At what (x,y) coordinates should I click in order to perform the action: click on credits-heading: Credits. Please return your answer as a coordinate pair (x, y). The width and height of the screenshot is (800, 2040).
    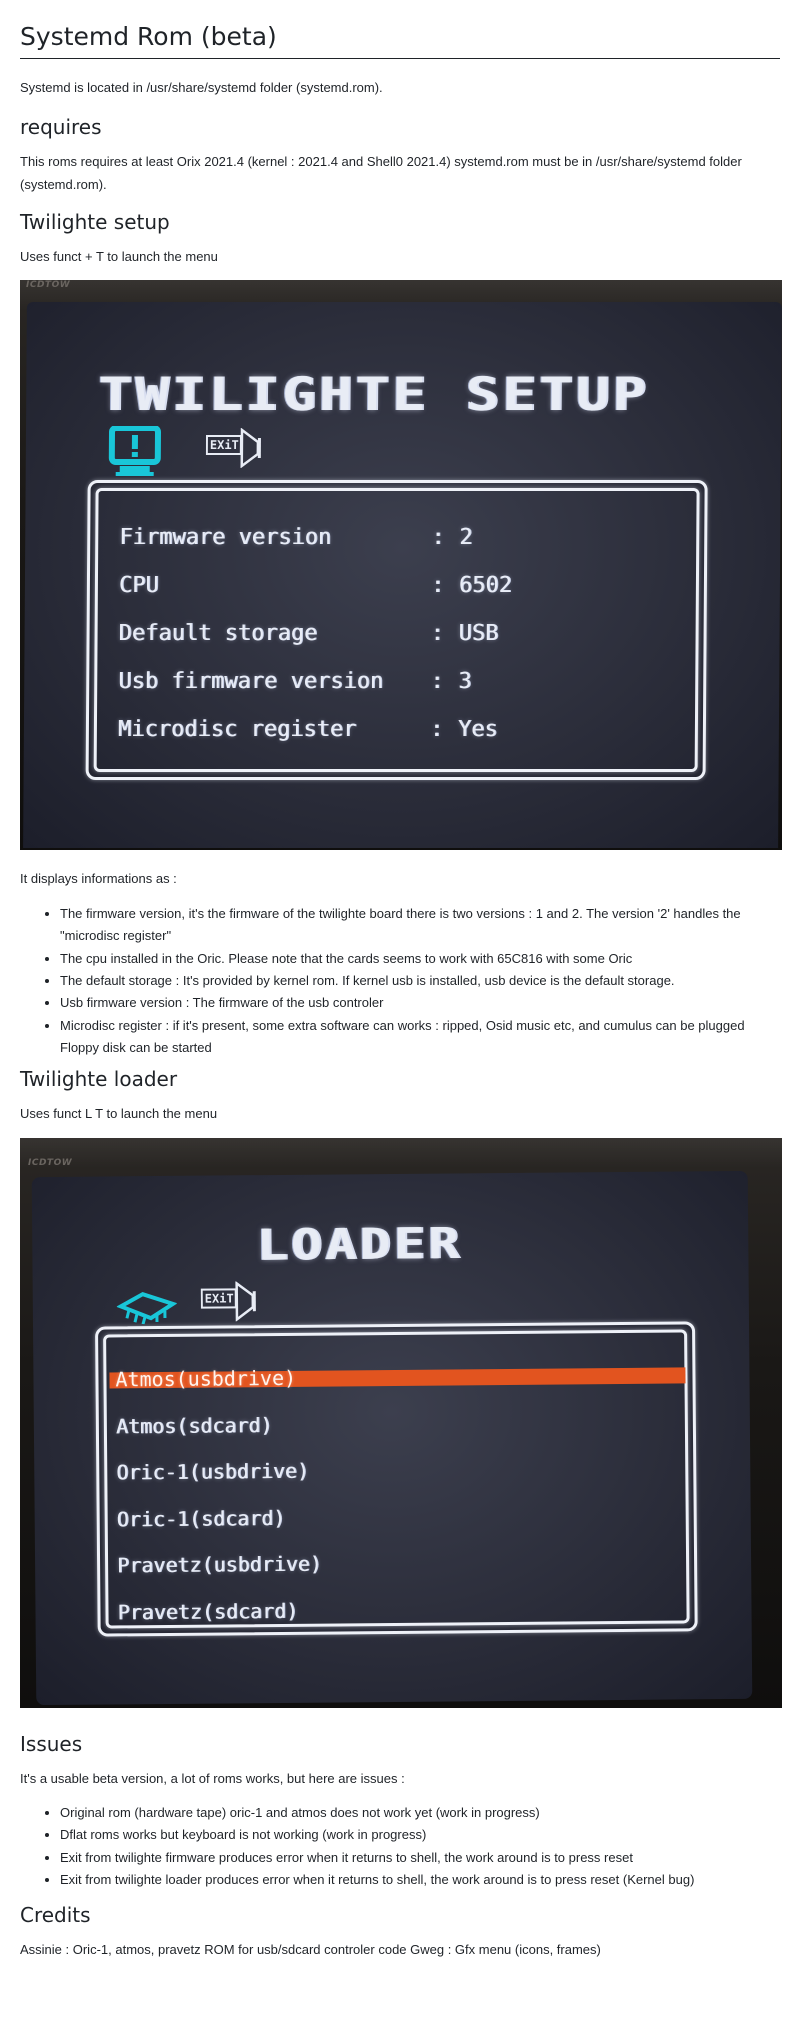
    Looking at the image, I should click on (400, 1915).